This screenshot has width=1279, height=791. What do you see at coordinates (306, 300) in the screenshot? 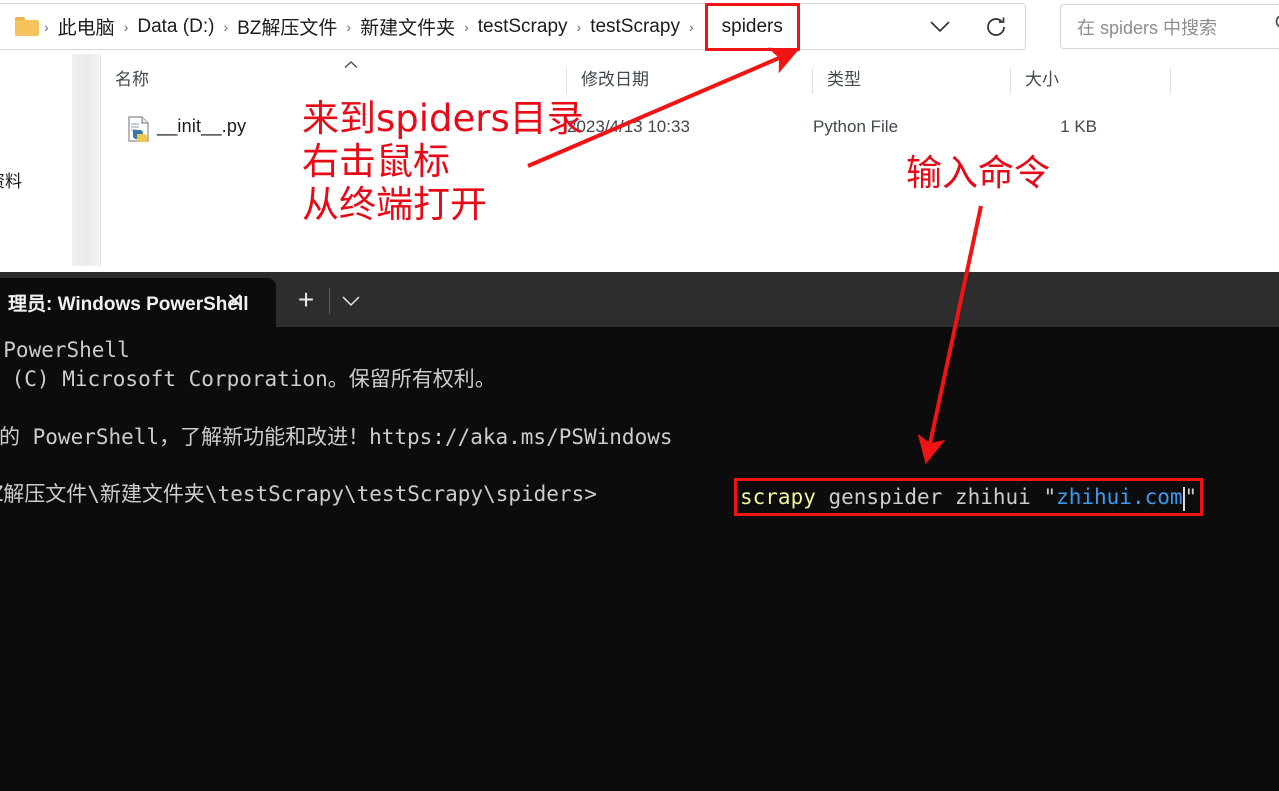
I see `plus-icon: +` at bounding box center [306, 300].